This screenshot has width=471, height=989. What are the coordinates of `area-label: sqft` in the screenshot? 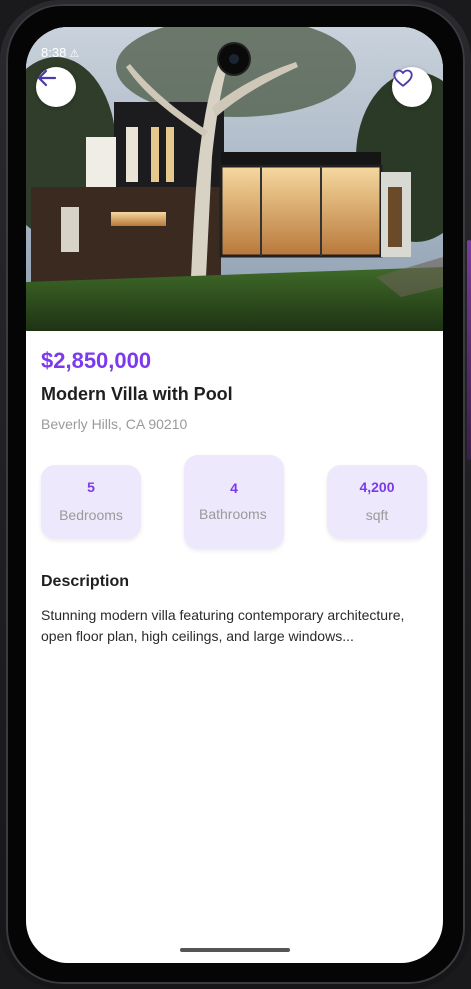 It's located at (377, 515).